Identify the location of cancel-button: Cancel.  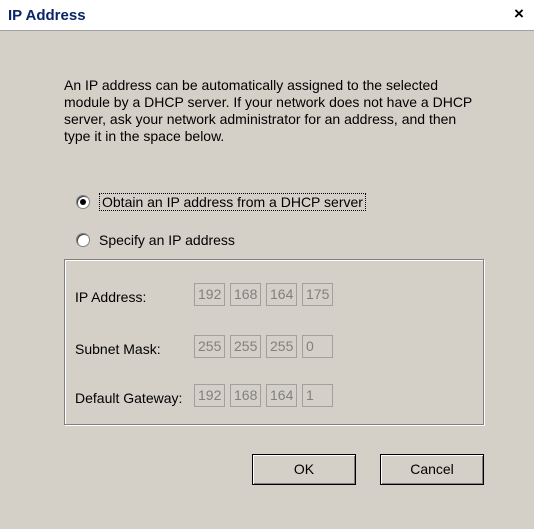
(432, 469).